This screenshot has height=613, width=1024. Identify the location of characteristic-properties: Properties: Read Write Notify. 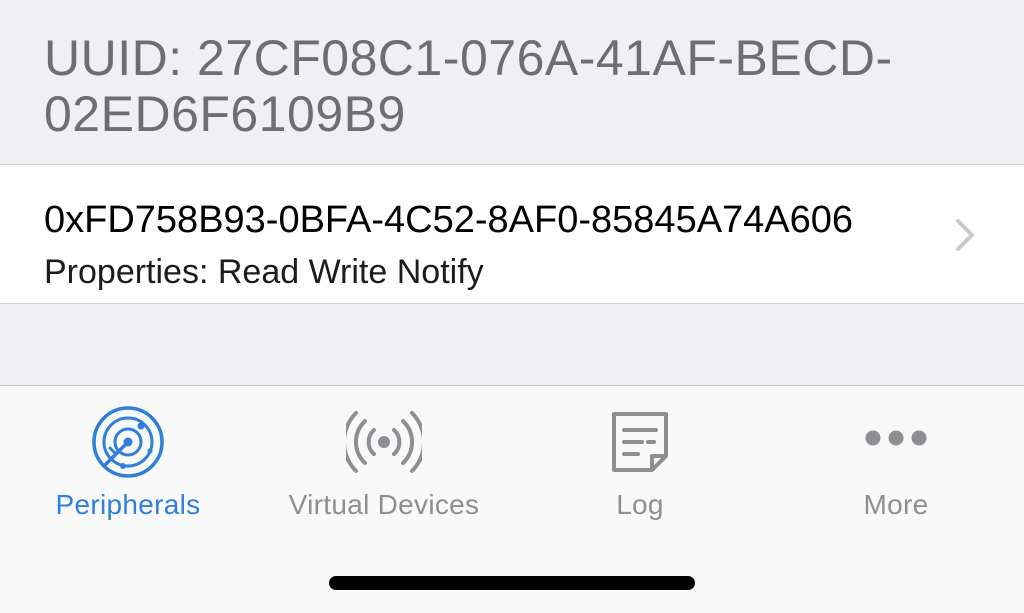
(264, 272).